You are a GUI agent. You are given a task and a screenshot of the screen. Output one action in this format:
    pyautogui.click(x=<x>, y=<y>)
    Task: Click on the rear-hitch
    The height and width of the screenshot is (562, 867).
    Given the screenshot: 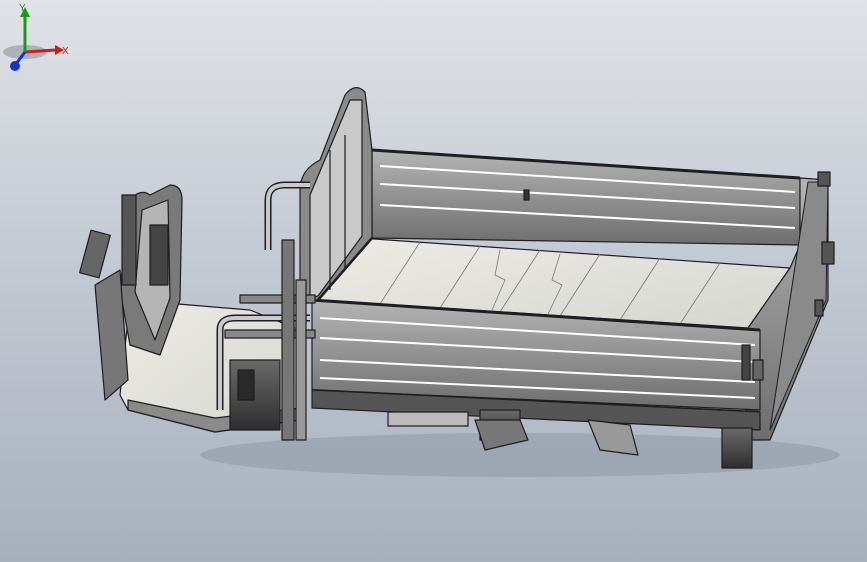 What is the action you would take?
    pyautogui.click(x=737, y=448)
    